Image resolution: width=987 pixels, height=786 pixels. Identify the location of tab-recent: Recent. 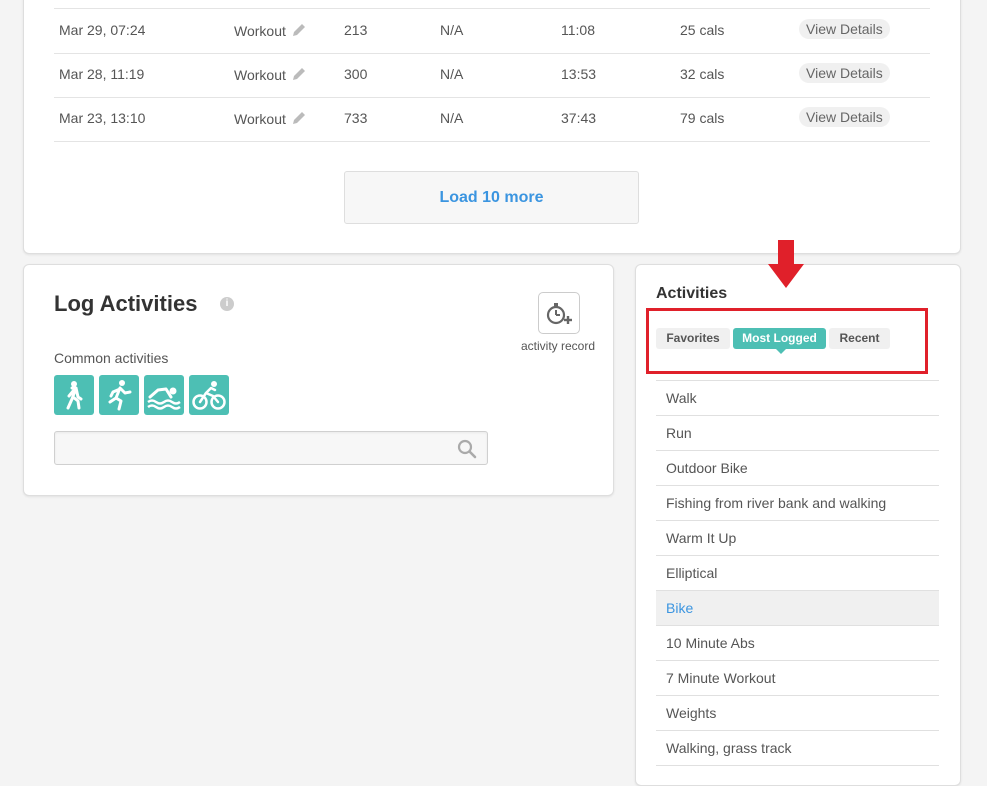
(859, 338).